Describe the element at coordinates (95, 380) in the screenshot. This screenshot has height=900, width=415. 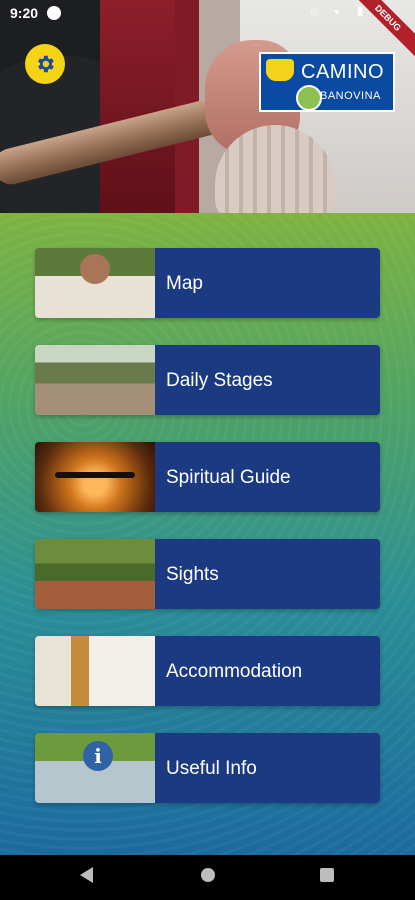
I see `daily-stages-thumbnail` at that location.